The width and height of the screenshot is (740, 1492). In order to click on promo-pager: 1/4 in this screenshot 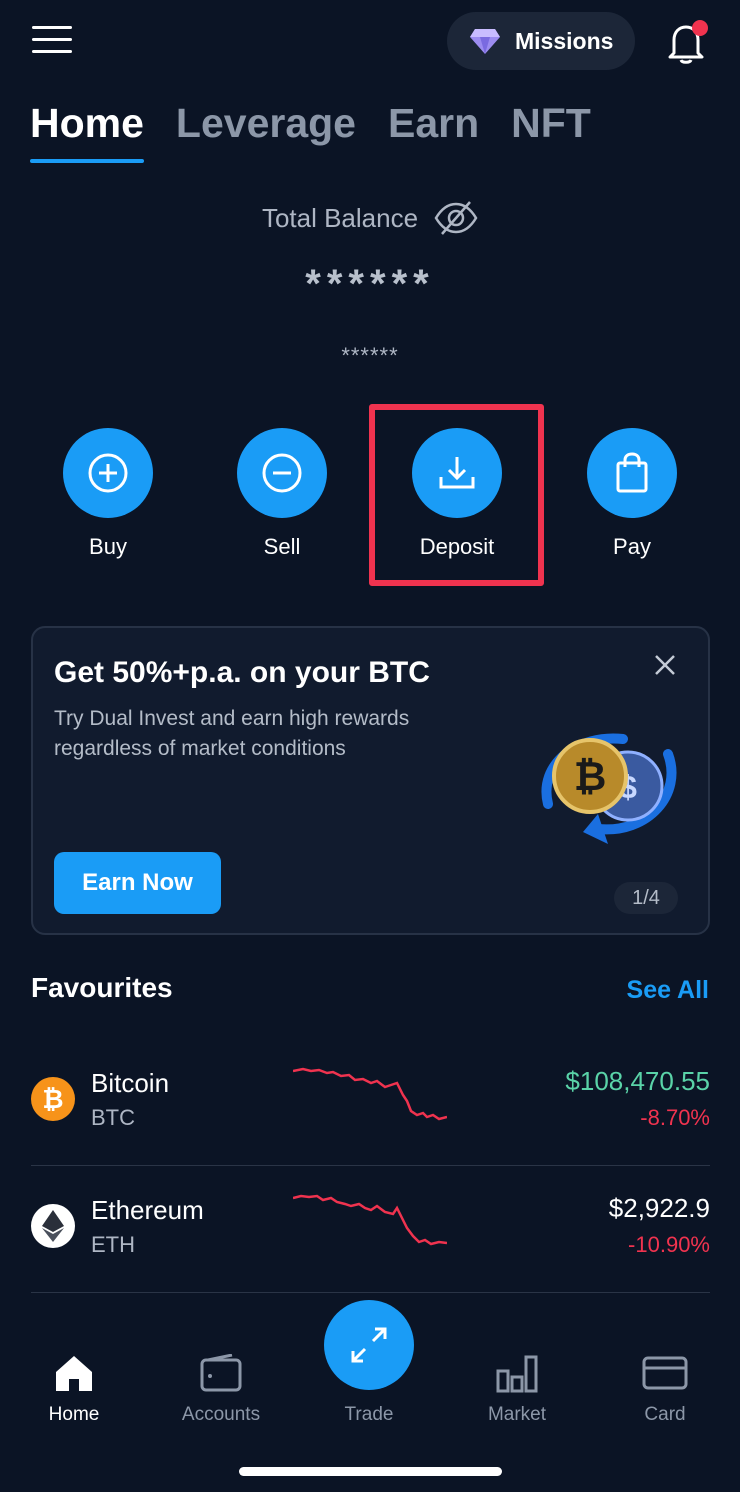, I will do `click(646, 898)`.